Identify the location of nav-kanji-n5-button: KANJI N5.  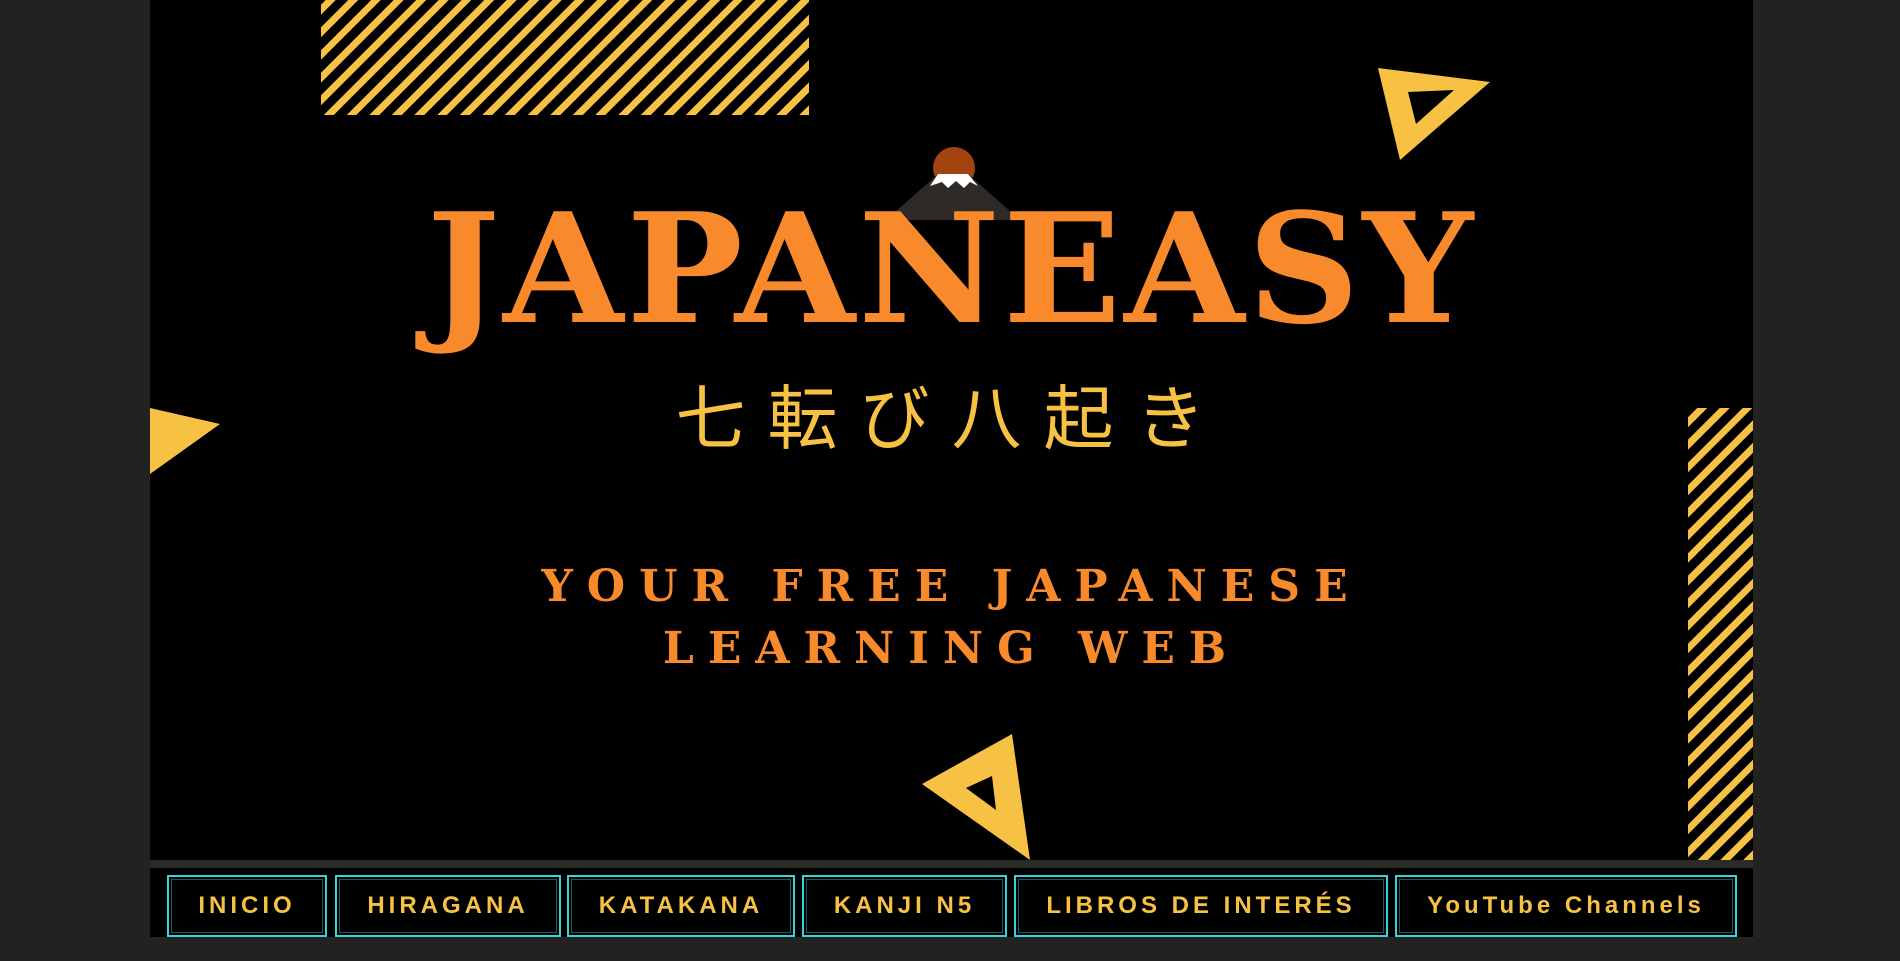
(904, 906).